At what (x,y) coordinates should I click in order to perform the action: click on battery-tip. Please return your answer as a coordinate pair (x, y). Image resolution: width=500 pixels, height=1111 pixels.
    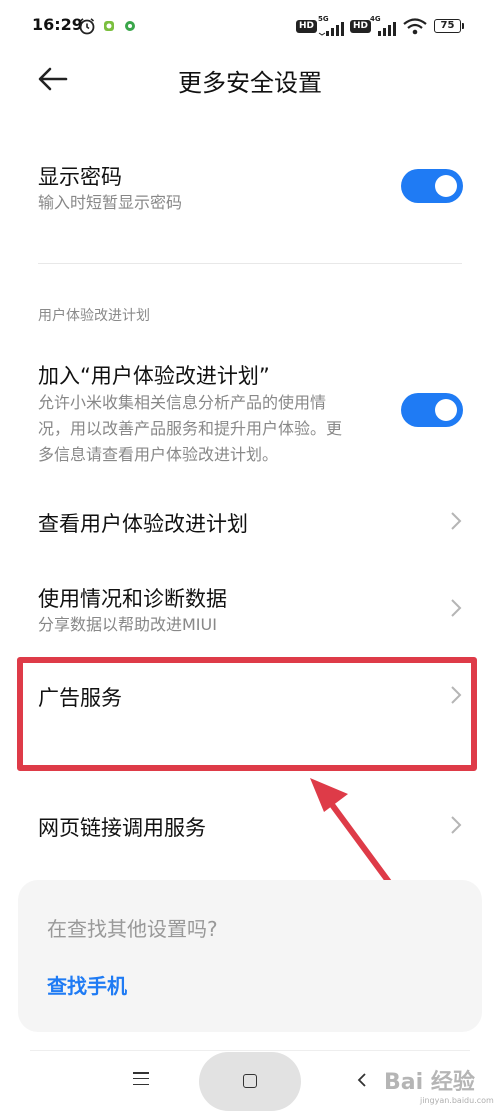
    Looking at the image, I should click on (463, 26).